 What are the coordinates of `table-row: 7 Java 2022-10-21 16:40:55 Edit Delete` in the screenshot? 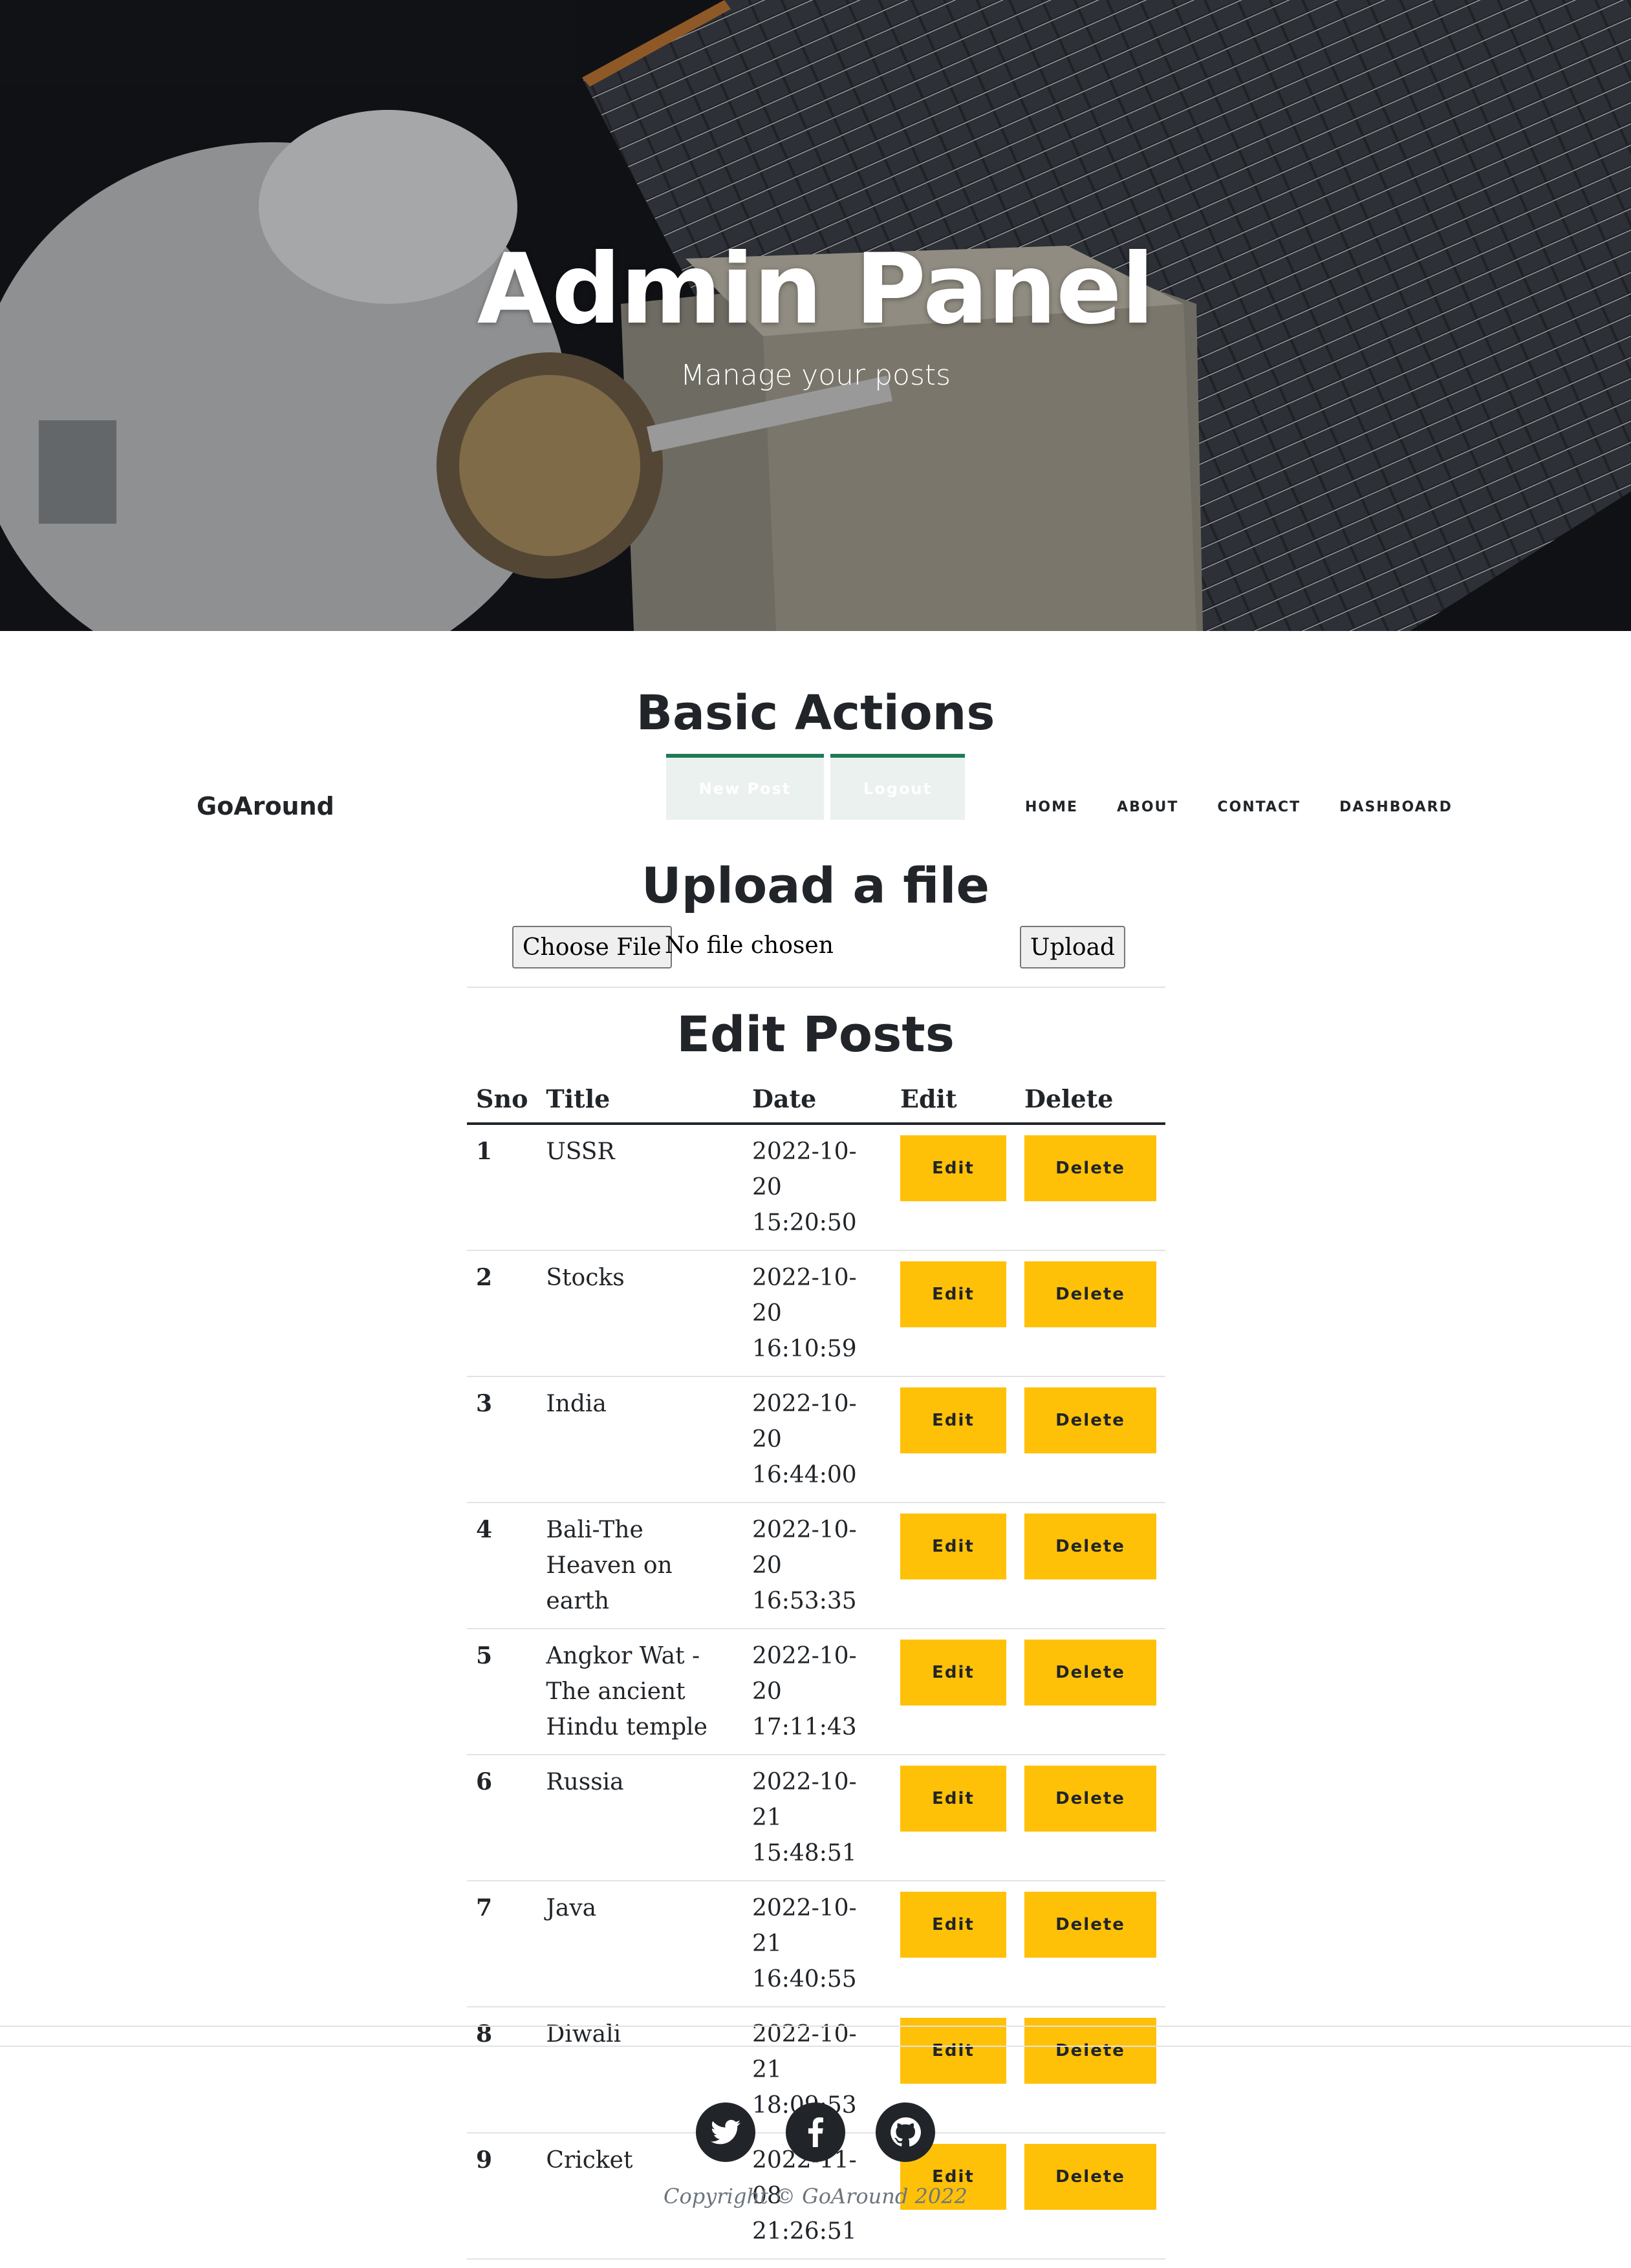 It's located at (816, 1944).